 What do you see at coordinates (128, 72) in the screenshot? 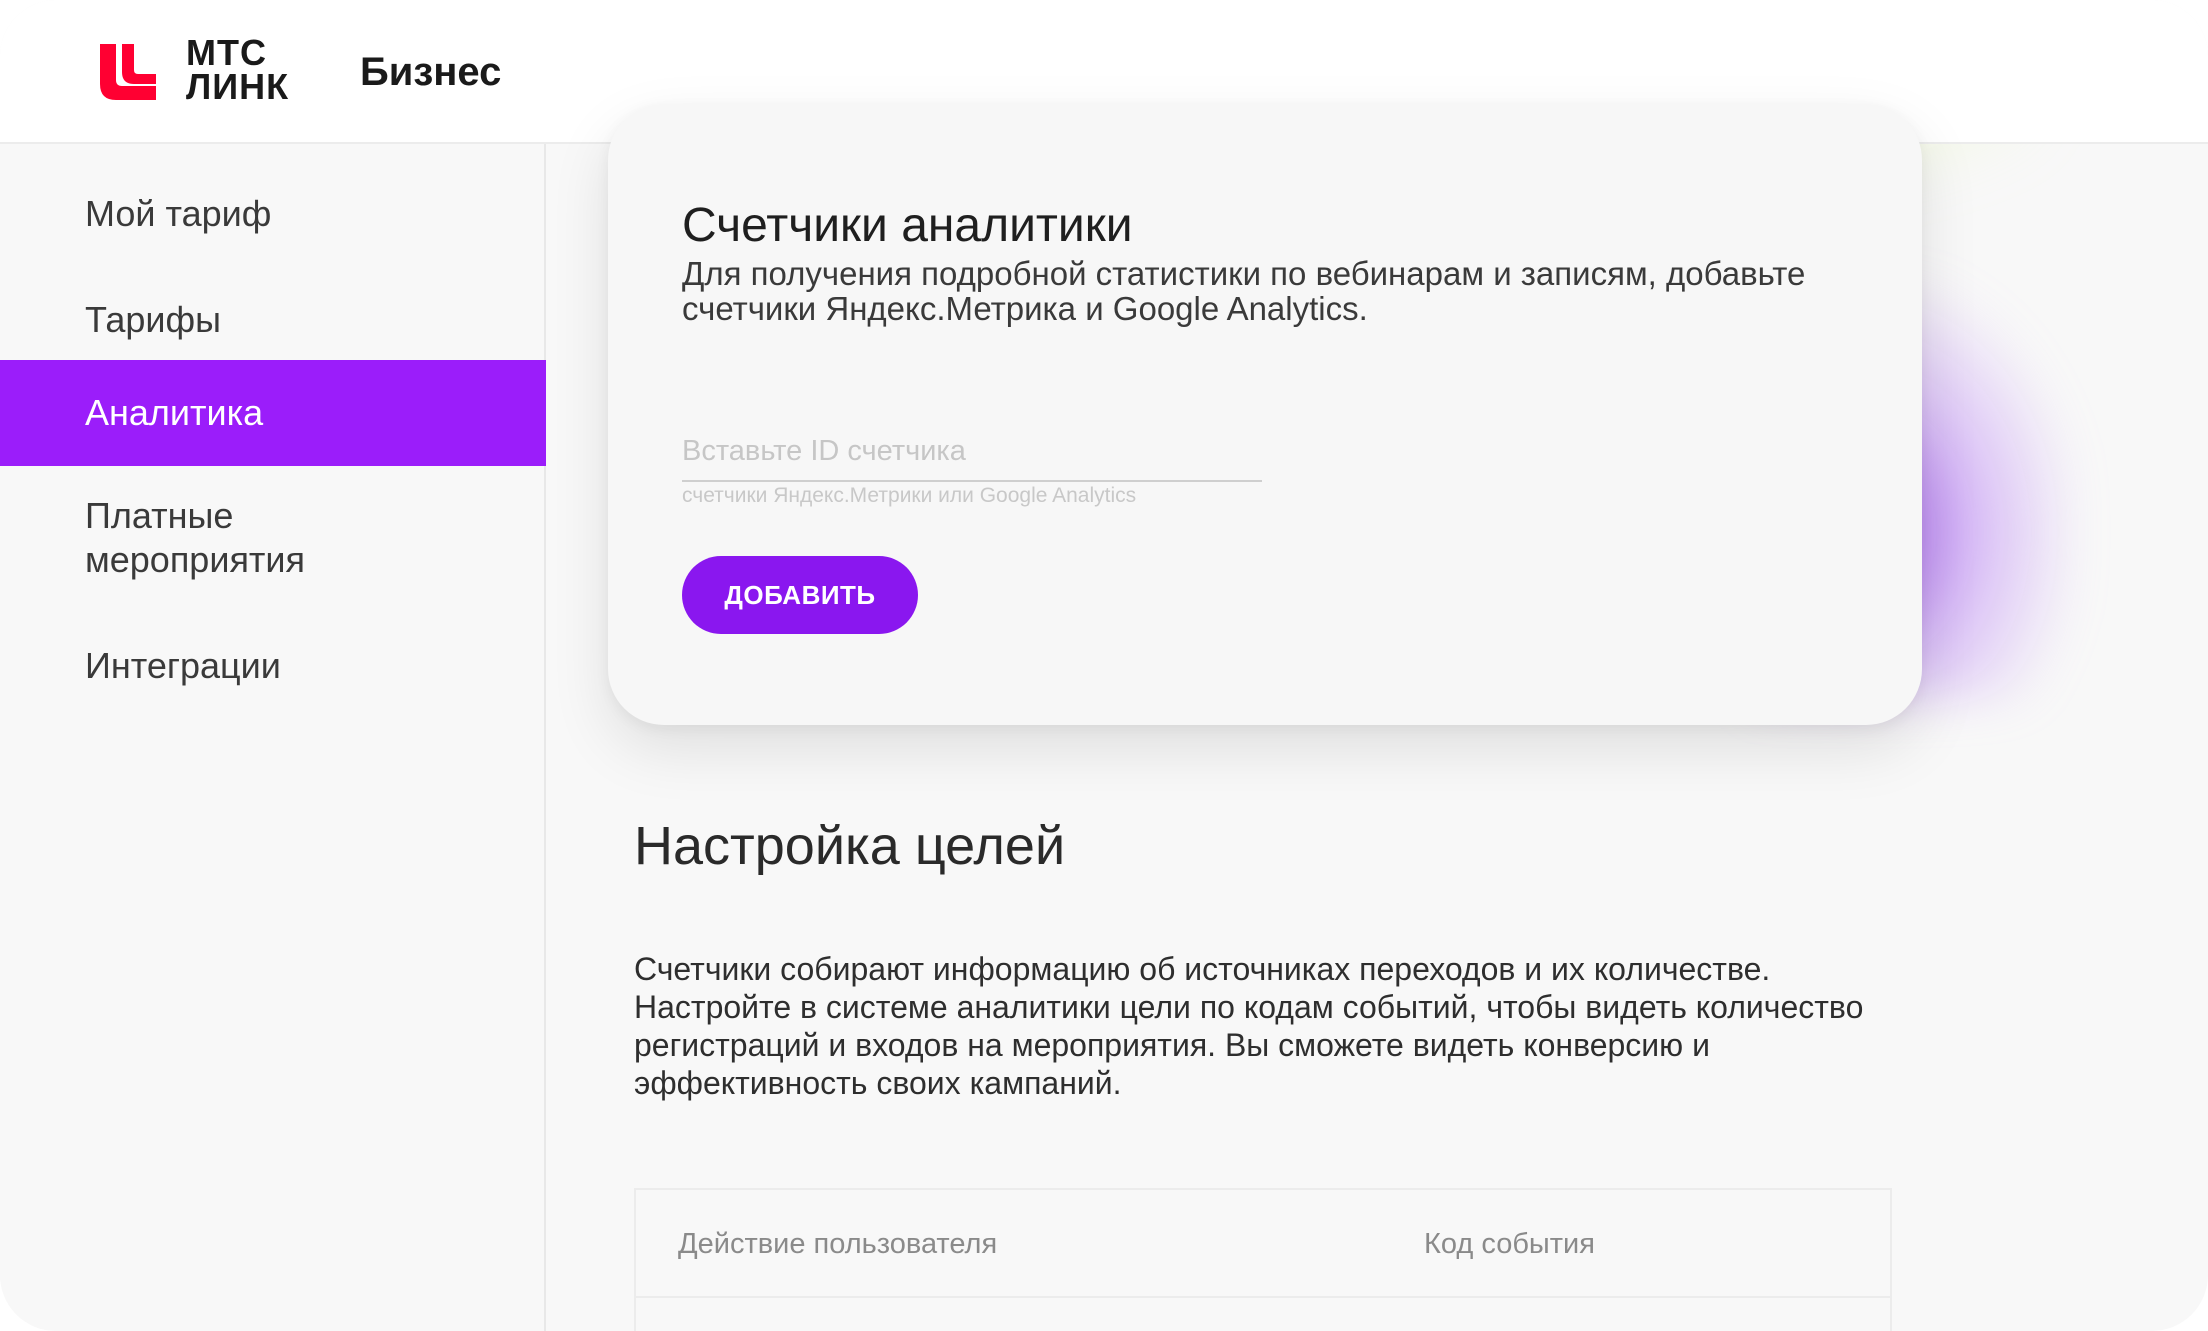
I see `mts-link-logo-icon` at bounding box center [128, 72].